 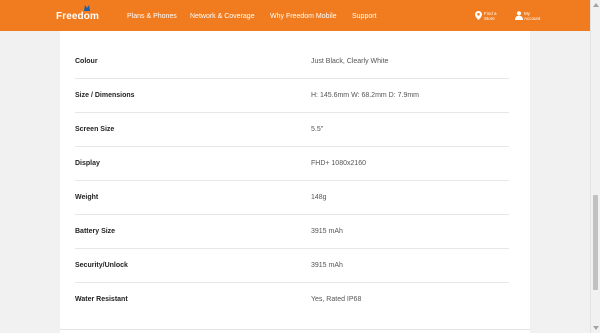 I want to click on scroll-up-arrow-icon, so click(x=596, y=5).